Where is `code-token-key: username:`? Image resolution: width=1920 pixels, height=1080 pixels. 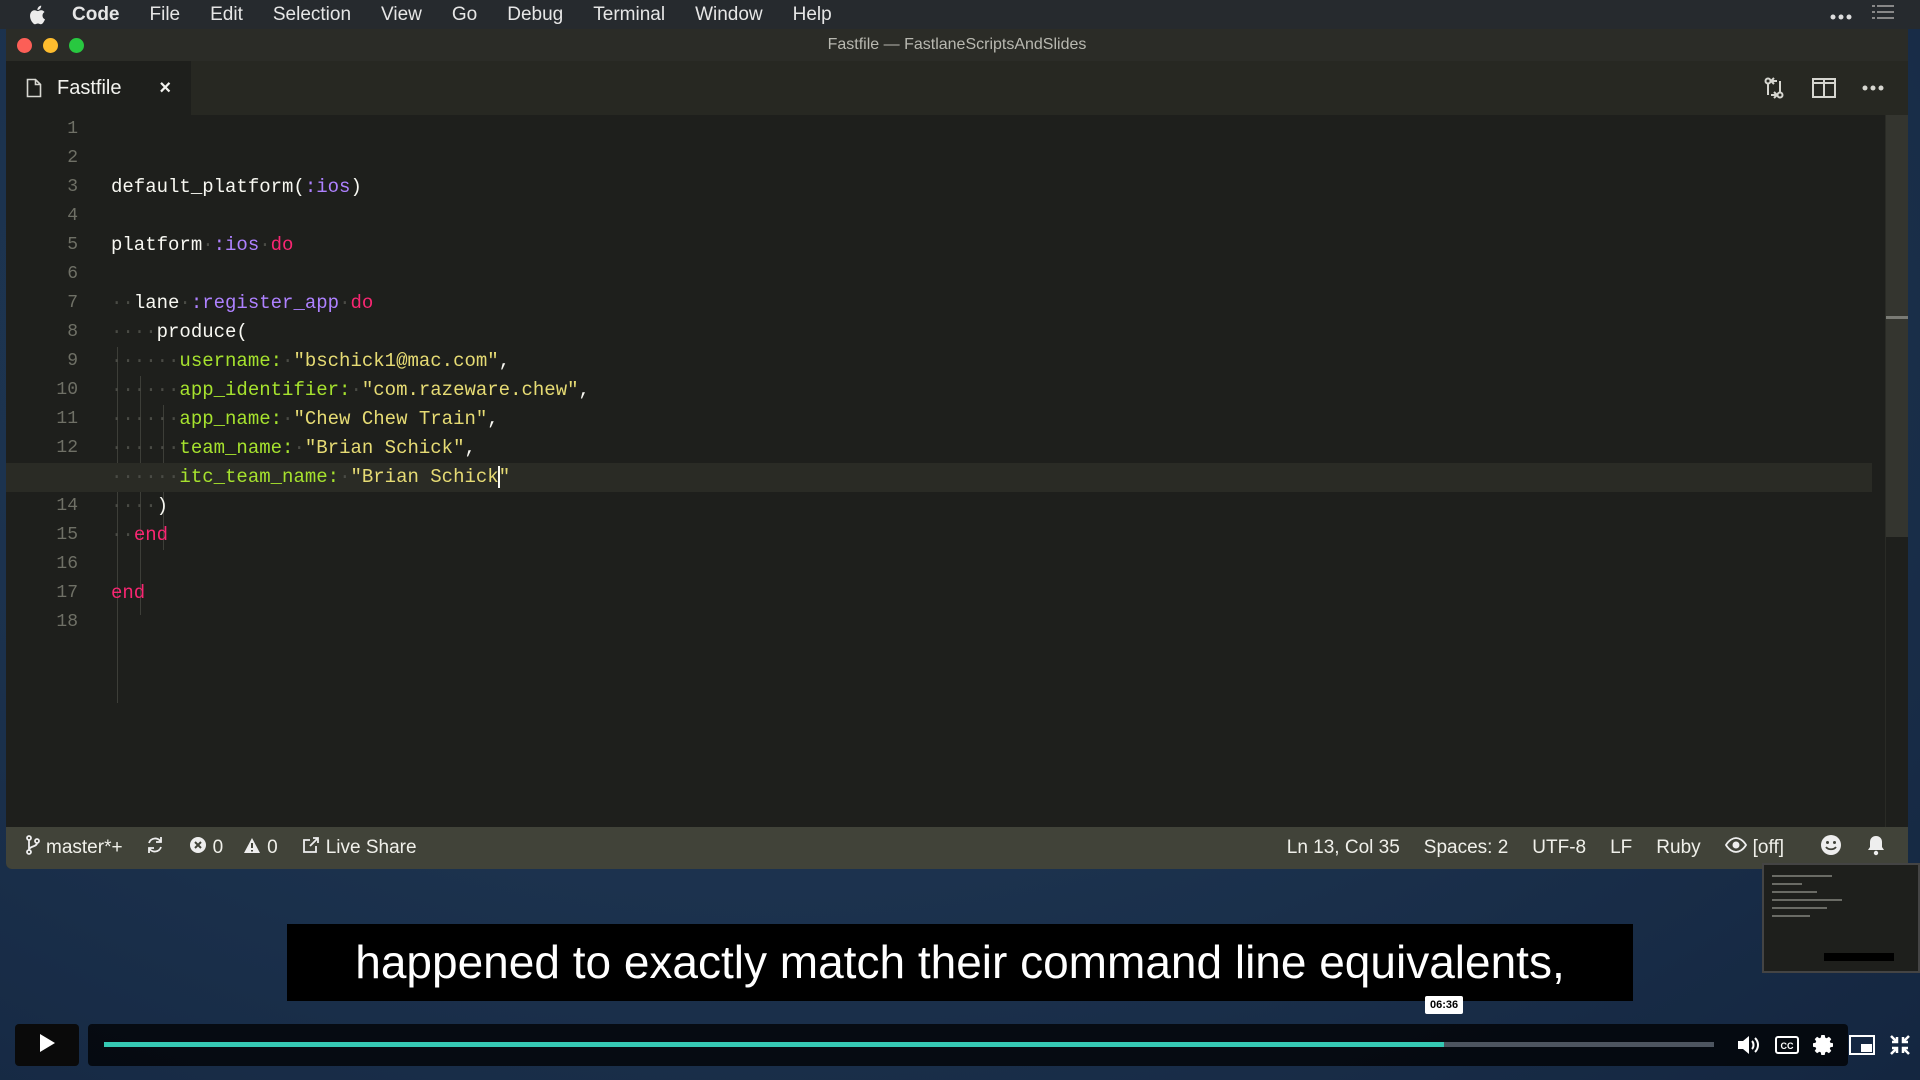 code-token-key: username: is located at coordinates (231, 361).